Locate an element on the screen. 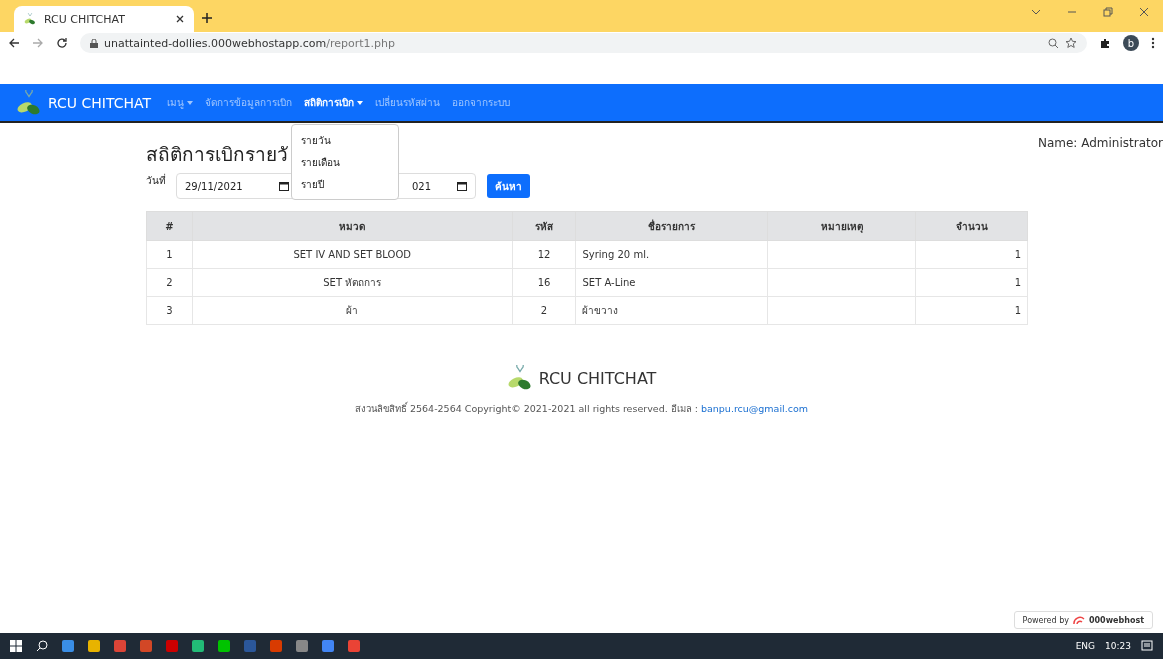  profile-avatar: b is located at coordinates (1131, 43).